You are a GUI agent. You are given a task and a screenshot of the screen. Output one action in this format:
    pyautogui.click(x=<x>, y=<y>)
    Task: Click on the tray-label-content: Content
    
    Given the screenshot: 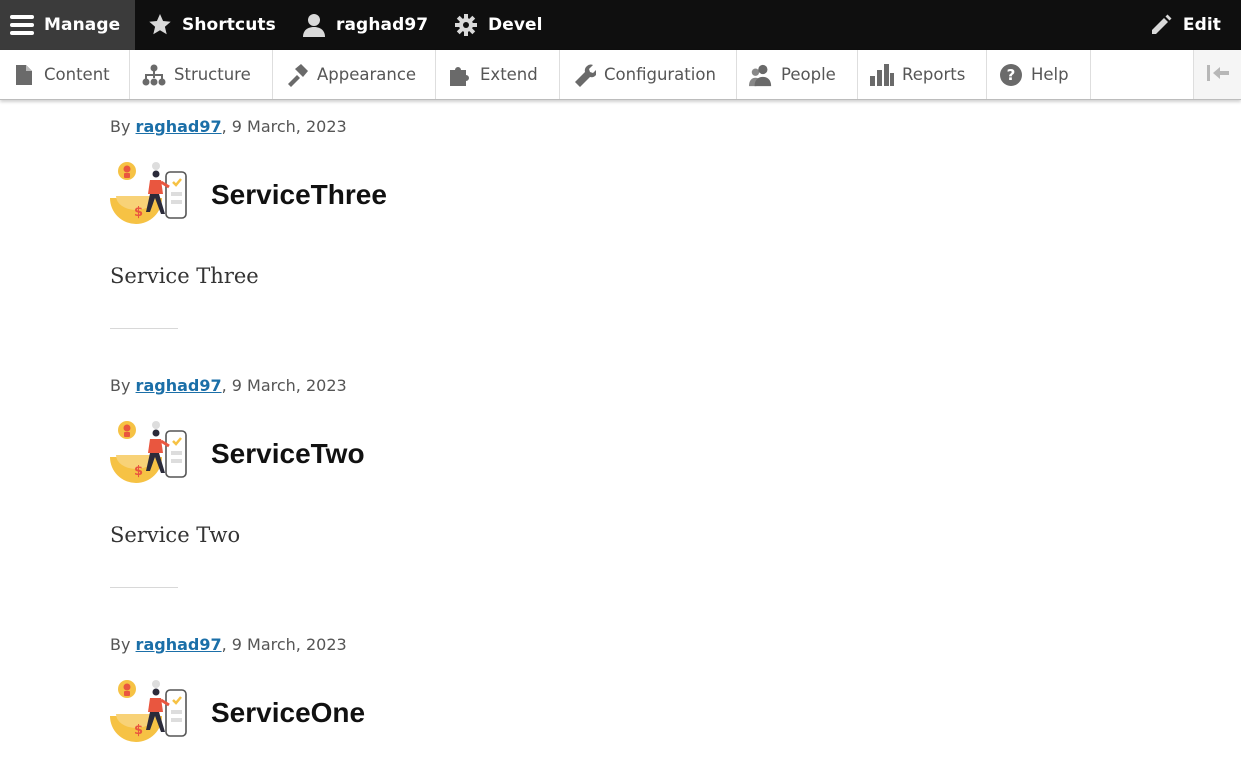 What is the action you would take?
    pyautogui.click(x=77, y=74)
    